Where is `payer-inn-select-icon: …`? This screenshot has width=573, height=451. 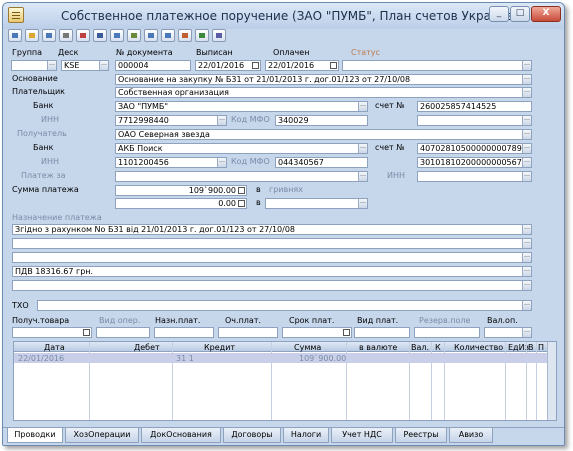
payer-inn-select-icon: … is located at coordinates (221, 120).